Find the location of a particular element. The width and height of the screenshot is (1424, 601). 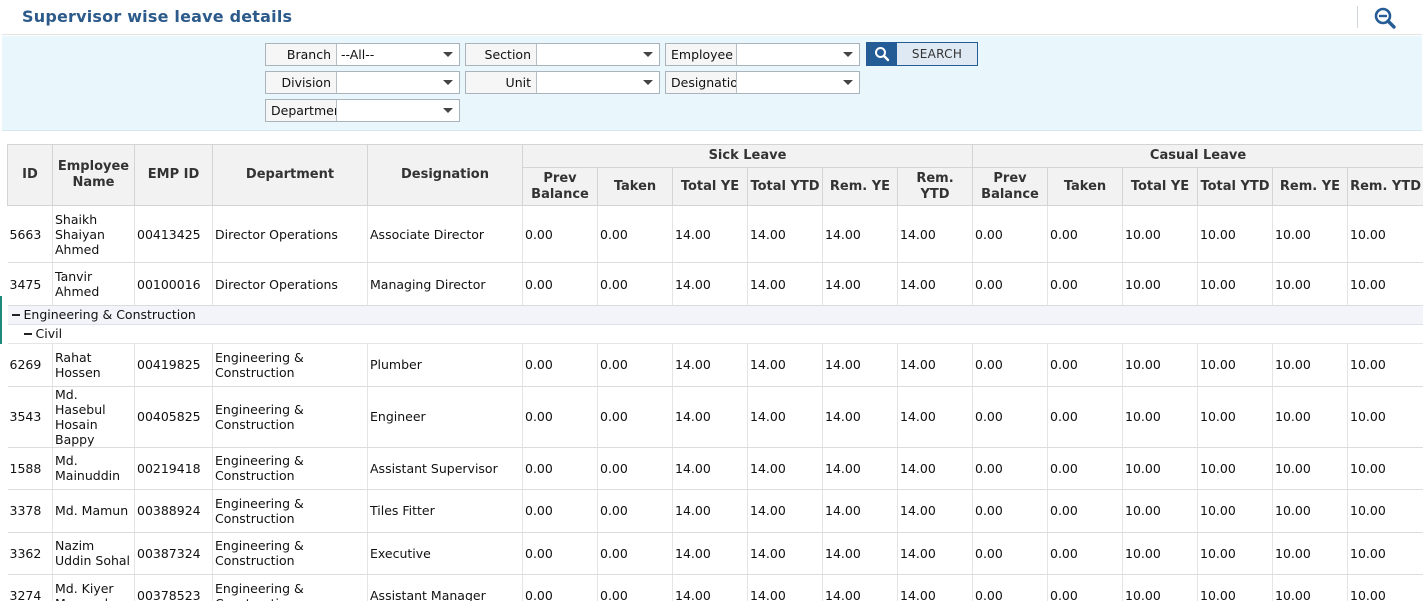

cell-employee-name: Tanvir Ahmed is located at coordinates (93, 284).